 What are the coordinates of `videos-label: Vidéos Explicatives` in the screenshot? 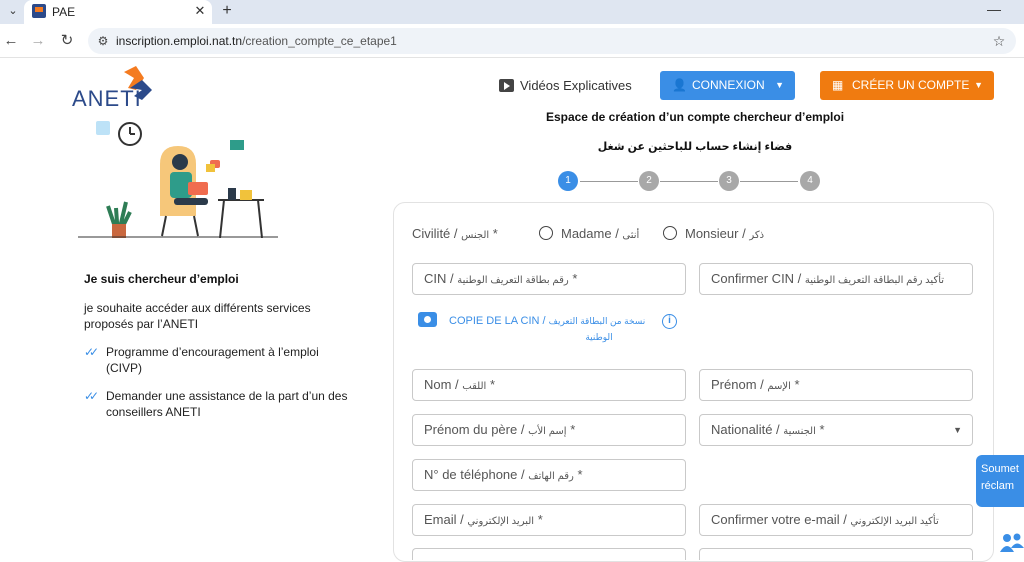 It's located at (576, 85).